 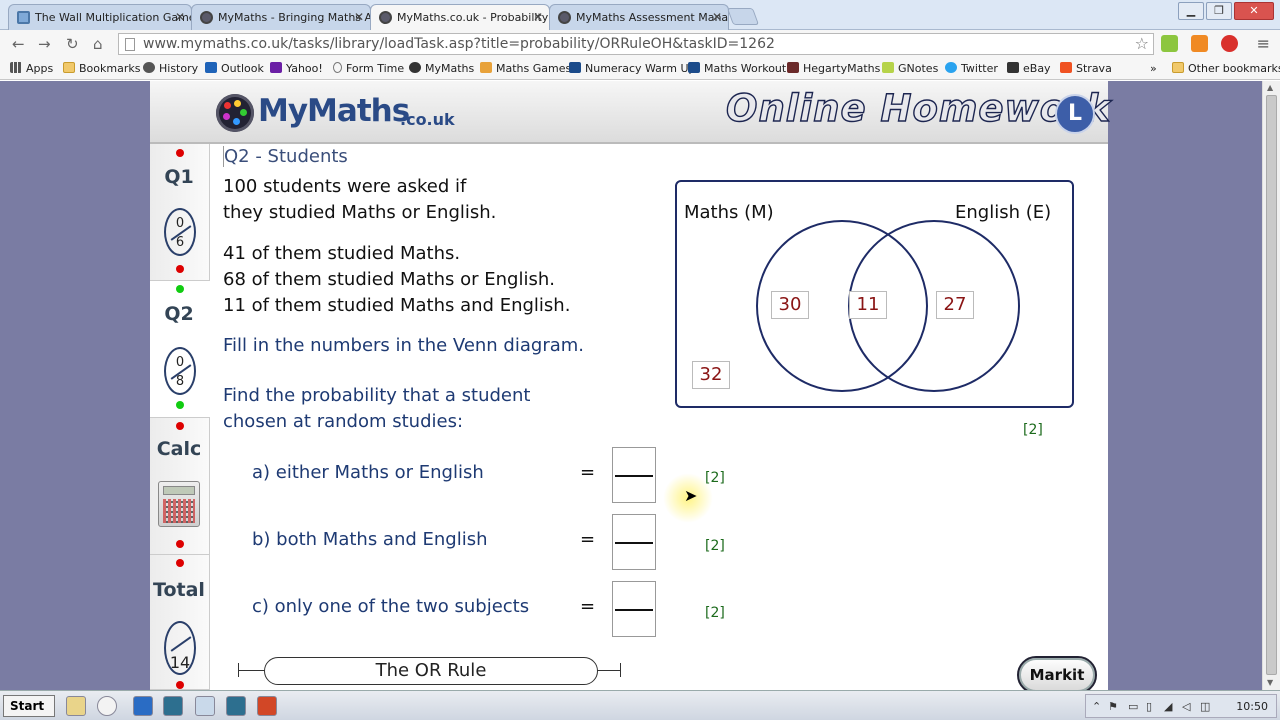 I want to click on part-c-marks: [2], so click(x=715, y=613).